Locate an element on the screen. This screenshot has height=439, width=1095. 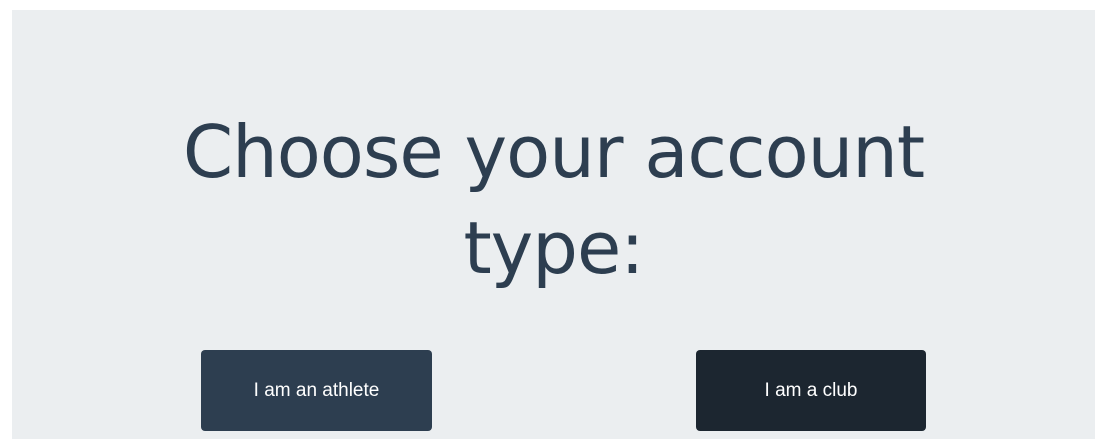
club-account-button-label: I am a club is located at coordinates (811, 390).